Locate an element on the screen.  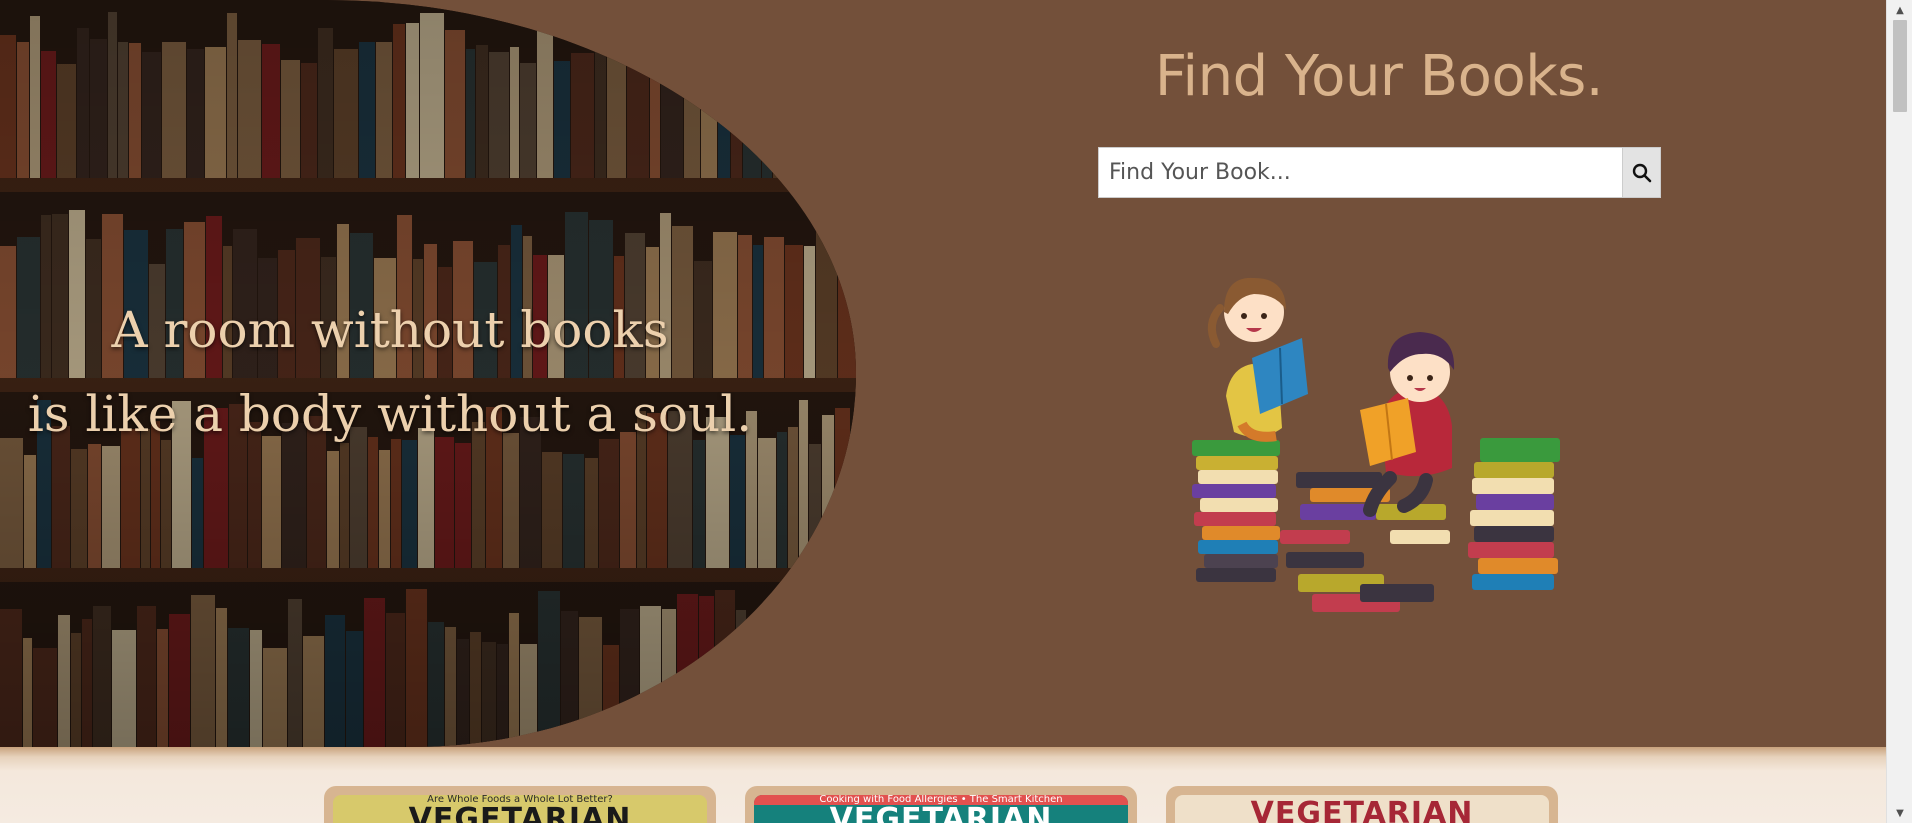
search-bar is located at coordinates (1379, 172).